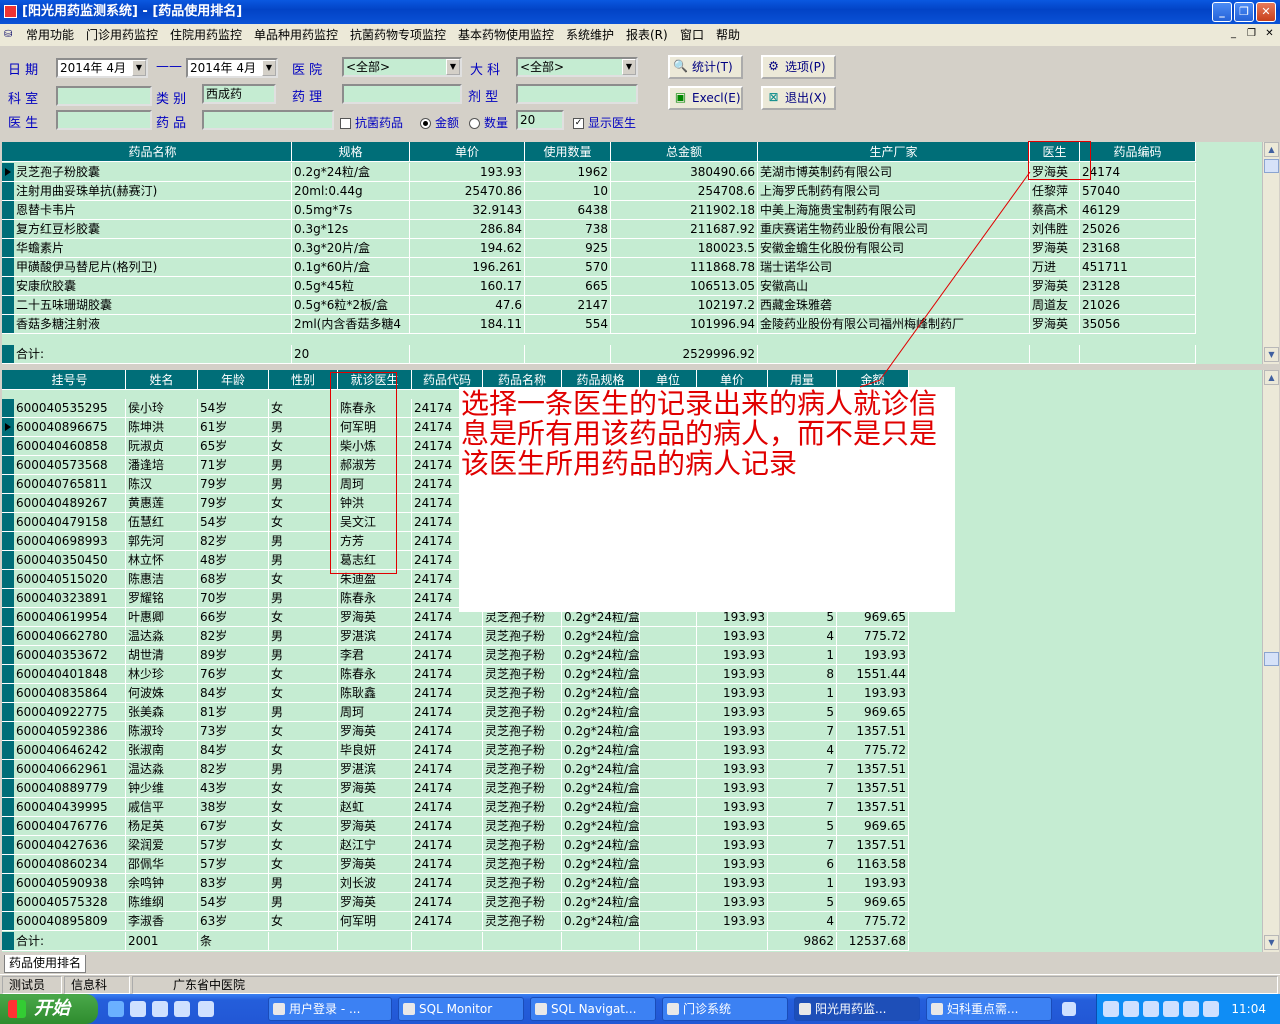 This screenshot has height=1024, width=1280. Describe the element at coordinates (32, 985) in the screenshot. I see `status-user: 测试员` at that location.